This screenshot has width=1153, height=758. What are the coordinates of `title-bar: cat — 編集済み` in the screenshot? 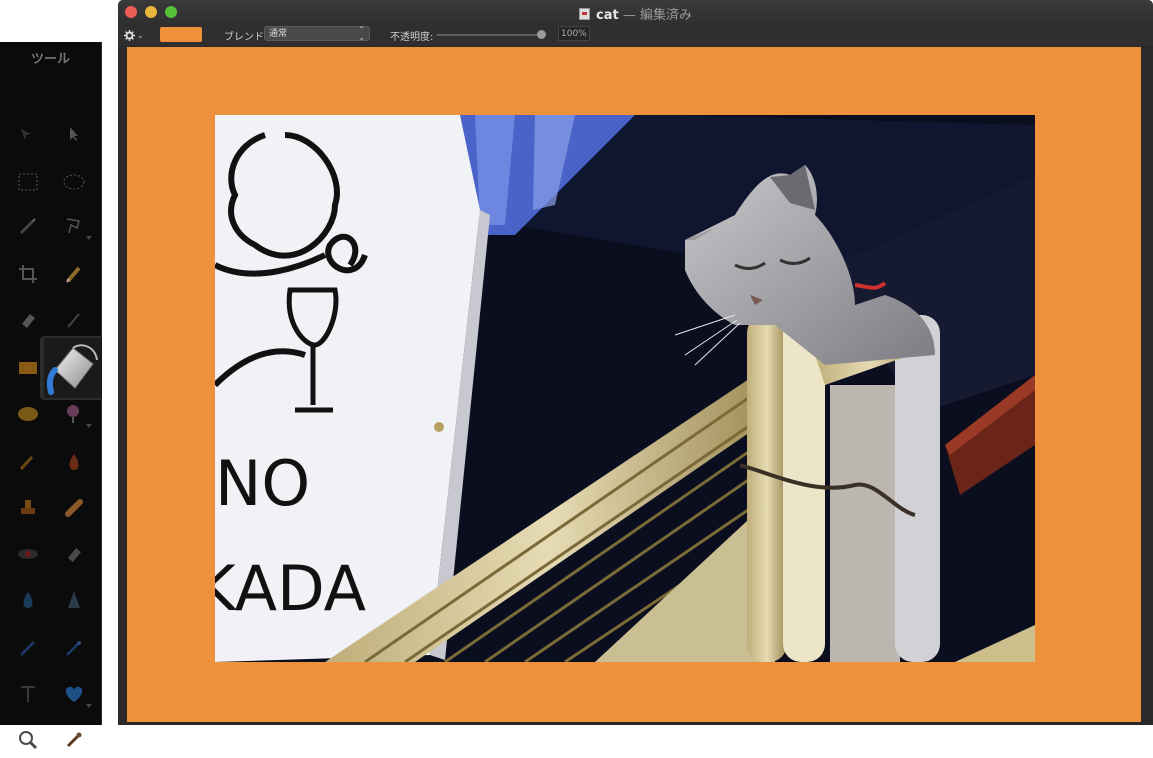 It's located at (635, 12).